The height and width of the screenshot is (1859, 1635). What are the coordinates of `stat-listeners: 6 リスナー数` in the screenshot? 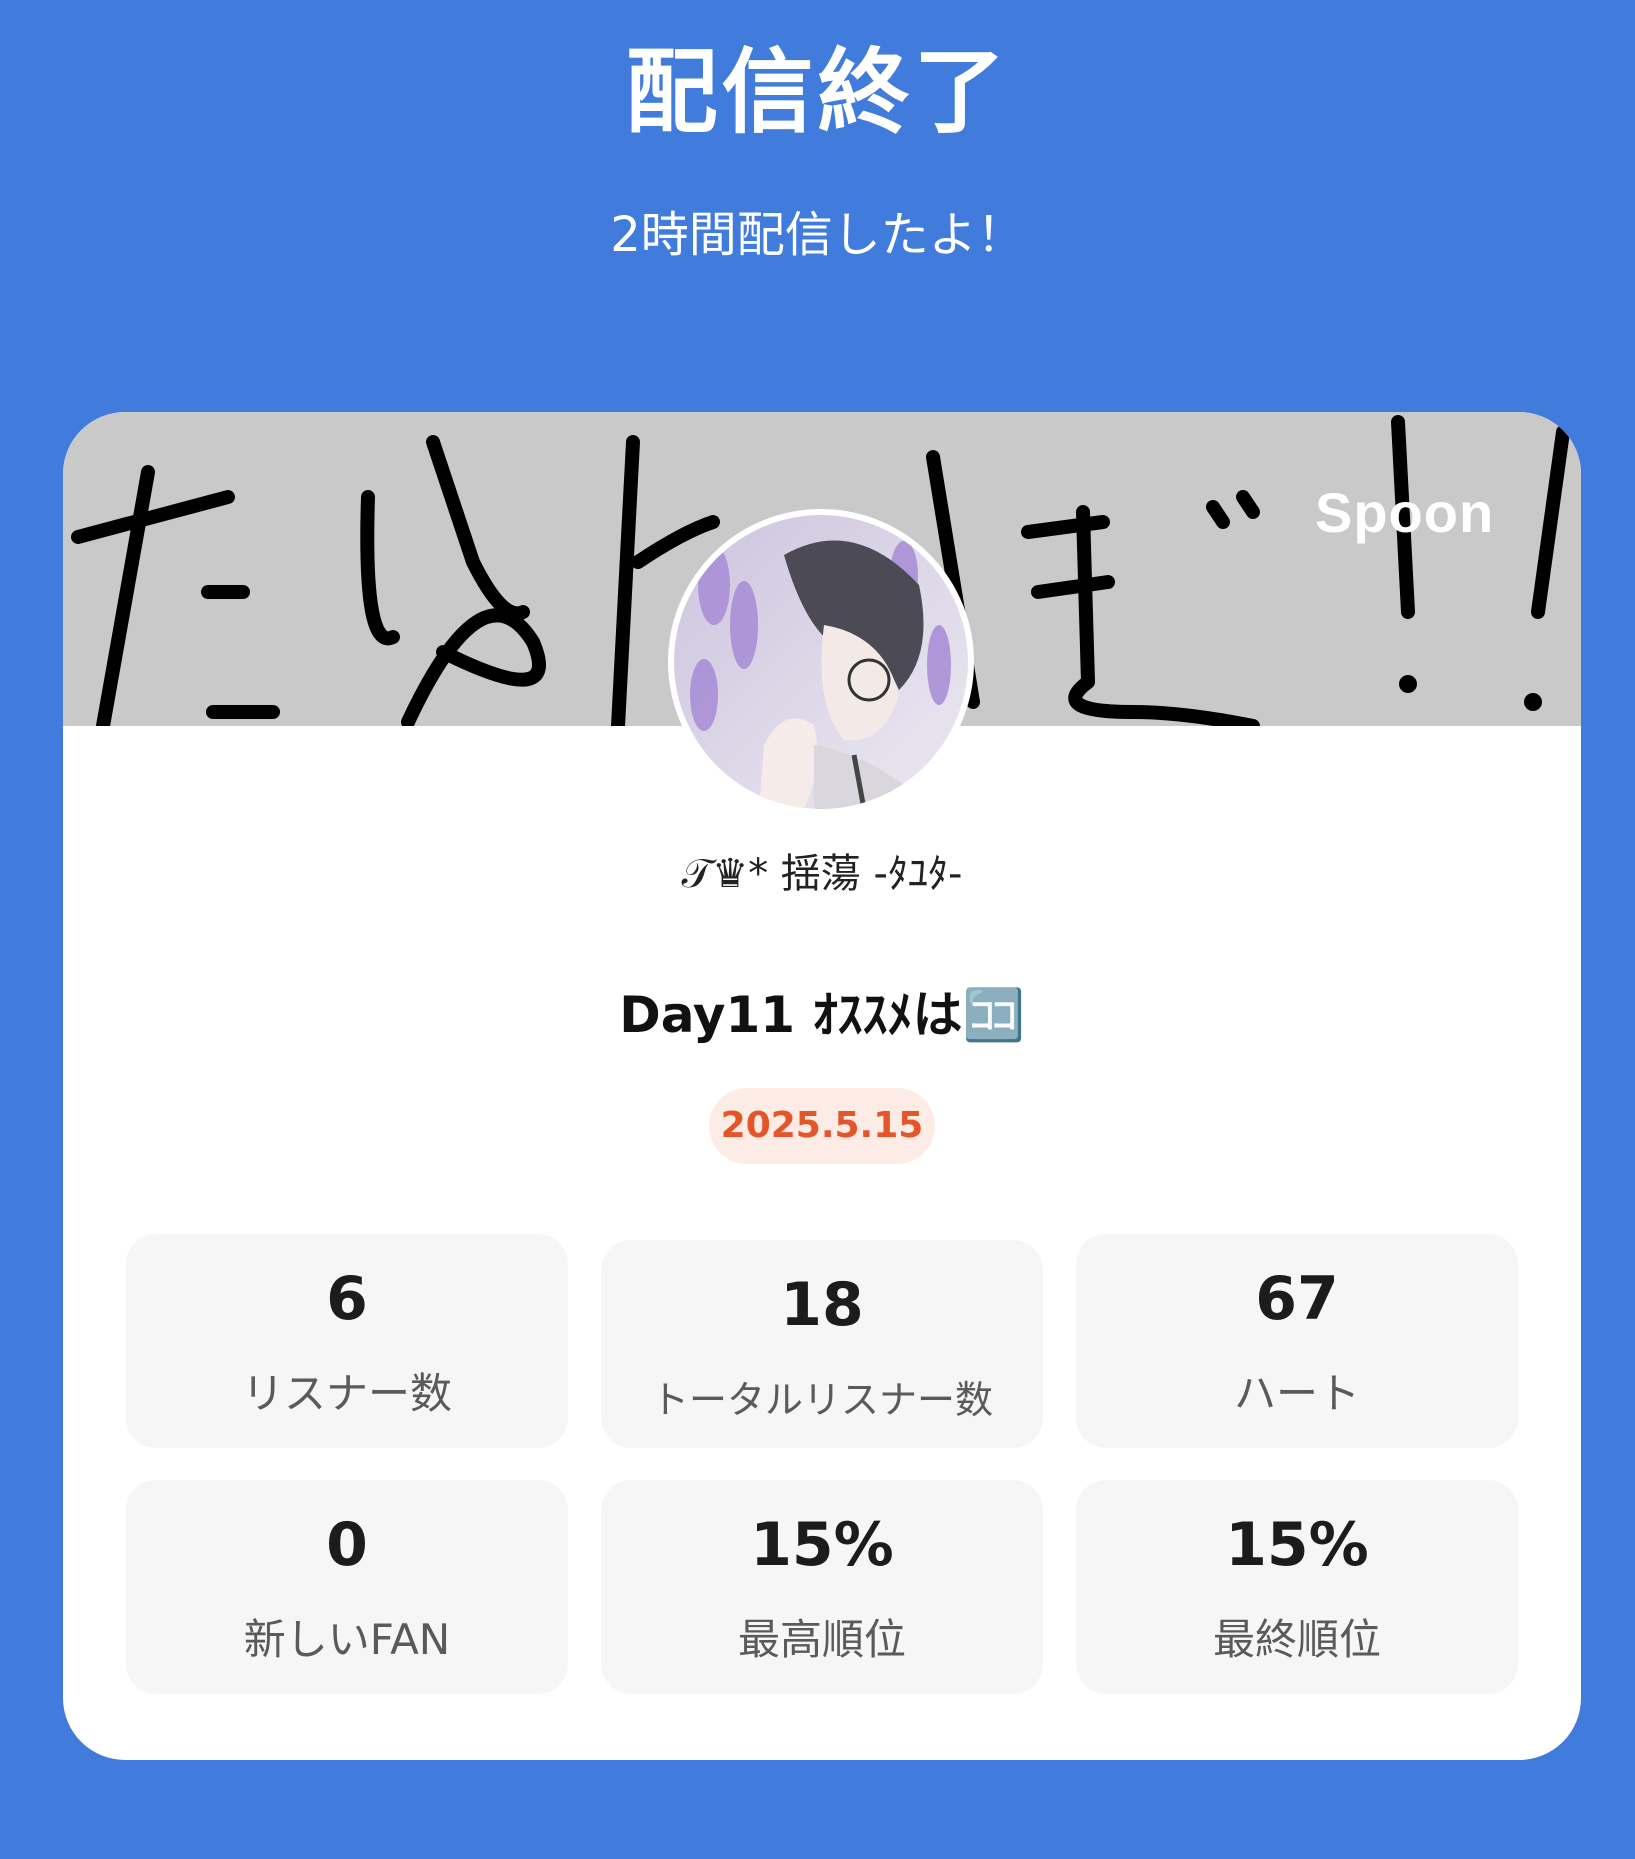 It's located at (347, 1341).